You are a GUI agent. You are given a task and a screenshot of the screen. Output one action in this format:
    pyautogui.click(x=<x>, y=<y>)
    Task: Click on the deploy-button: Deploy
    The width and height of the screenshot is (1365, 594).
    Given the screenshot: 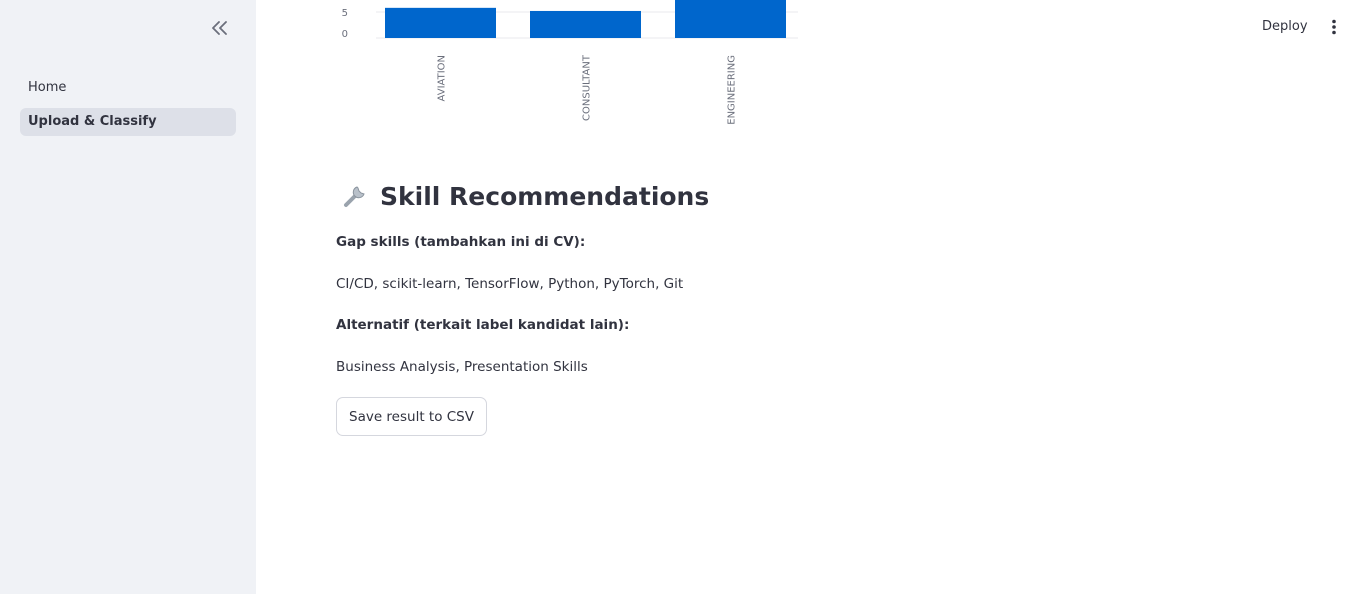 What is the action you would take?
    pyautogui.click(x=1285, y=27)
    